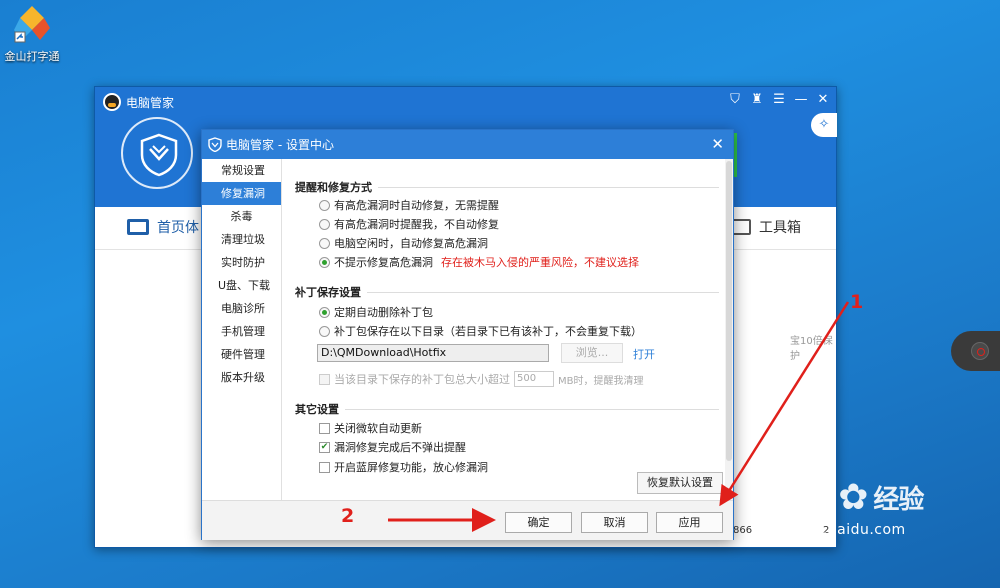 The height and width of the screenshot is (588, 1000). Describe the element at coordinates (801, 99) in the screenshot. I see `minimize-icon: —` at that location.